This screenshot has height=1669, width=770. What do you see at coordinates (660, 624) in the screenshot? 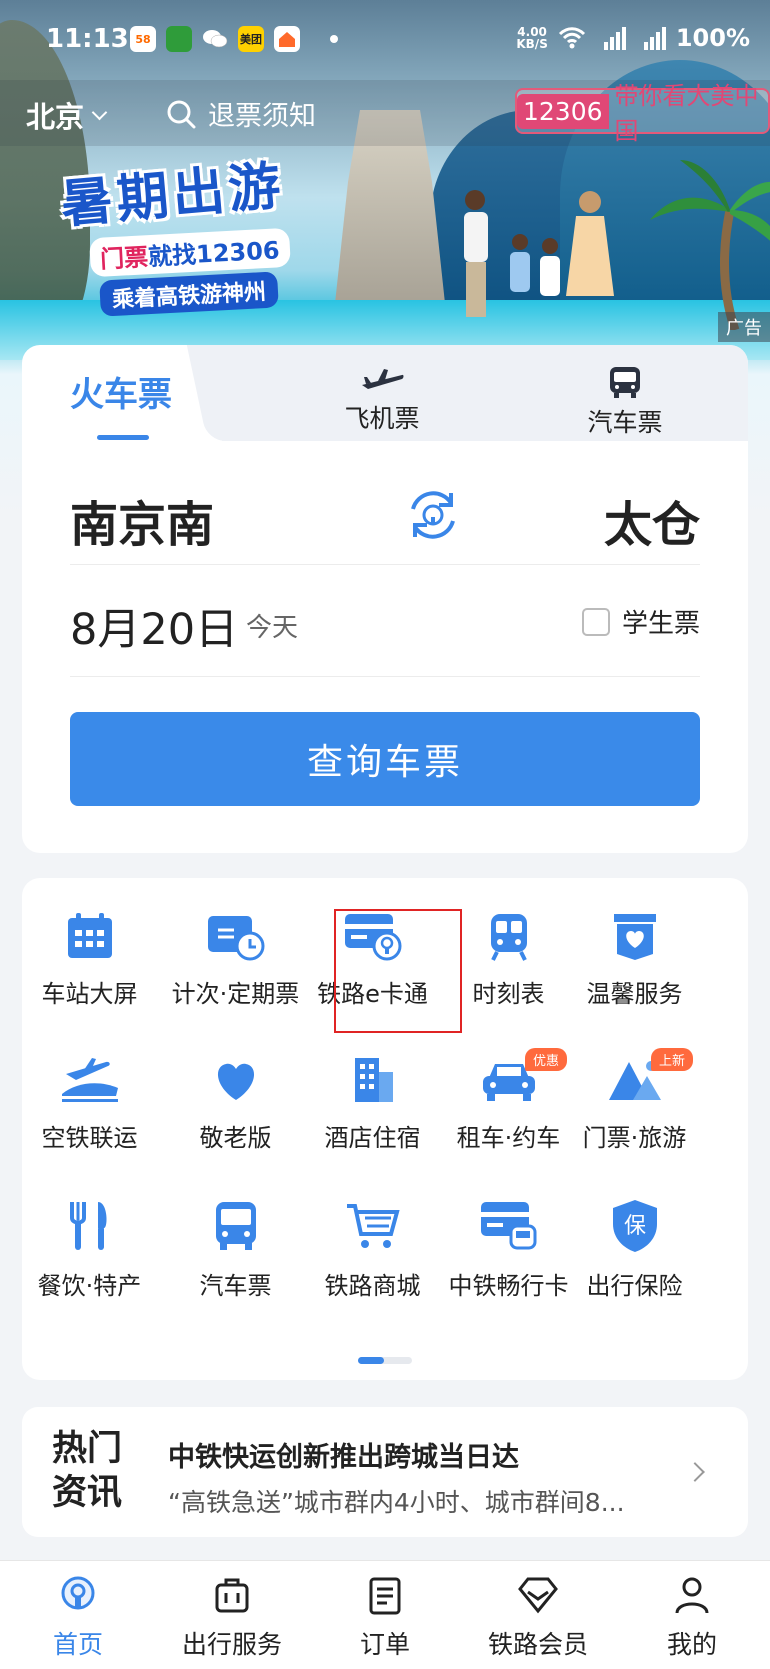
I see `student-ticket-label: 学生票` at bounding box center [660, 624].